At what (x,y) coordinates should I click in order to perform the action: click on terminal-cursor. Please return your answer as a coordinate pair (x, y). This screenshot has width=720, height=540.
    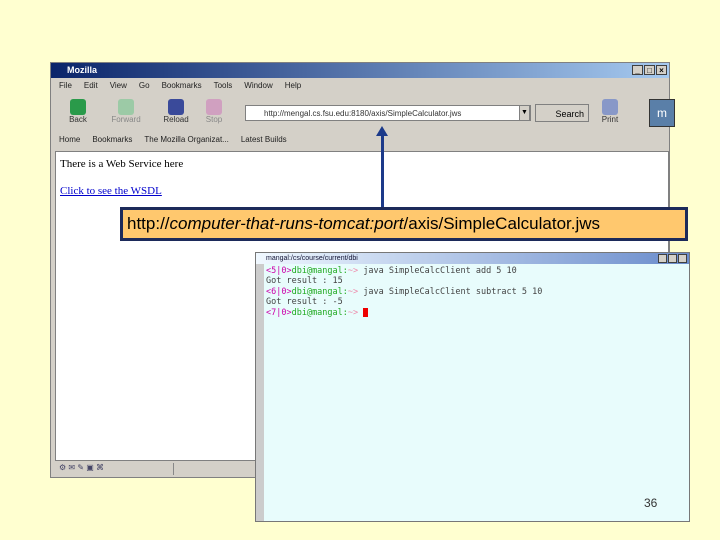
    Looking at the image, I should click on (366, 312).